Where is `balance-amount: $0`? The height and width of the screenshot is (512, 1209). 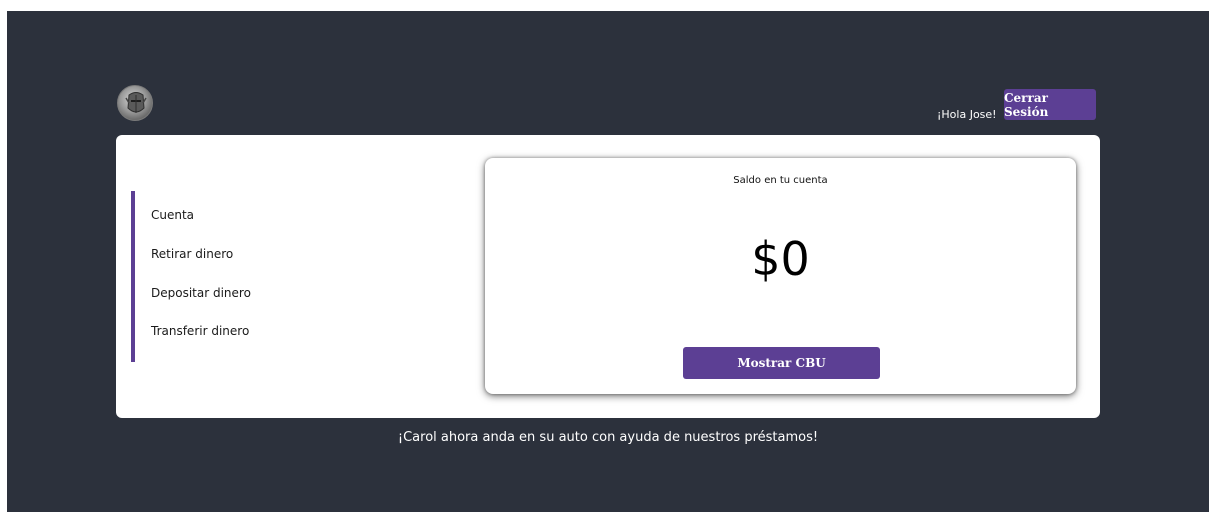 balance-amount: $0 is located at coordinates (780, 259).